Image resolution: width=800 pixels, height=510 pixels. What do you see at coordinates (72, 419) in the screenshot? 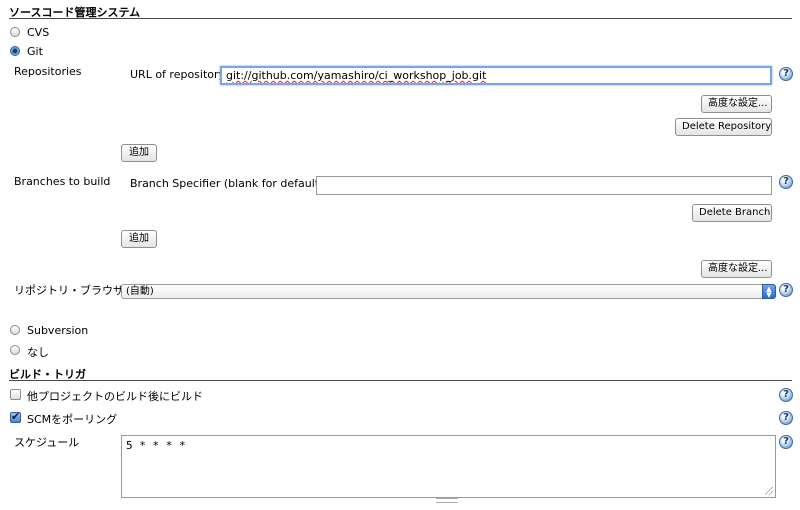
I see `poll-scm-label: SCMをポーリング` at bounding box center [72, 419].